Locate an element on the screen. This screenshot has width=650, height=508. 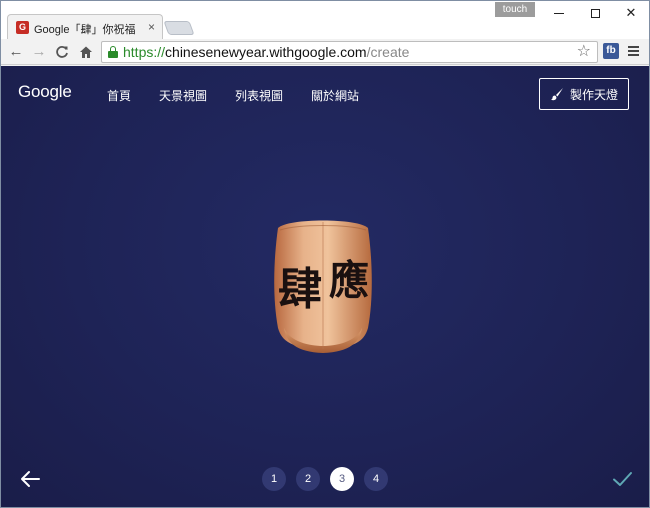
nav-about-link: 關於網站 is located at coordinates (335, 95).